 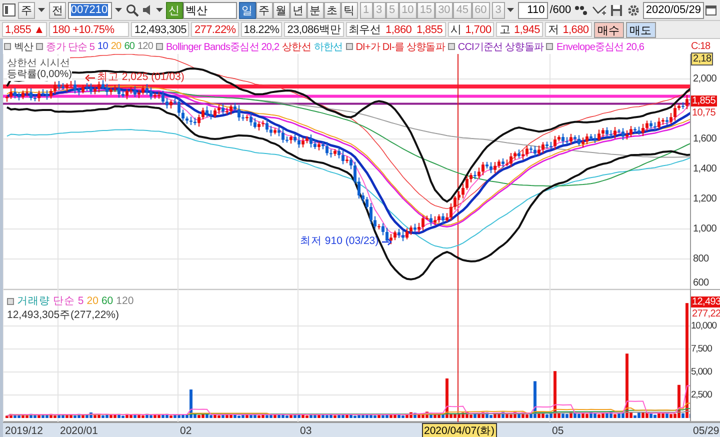 What do you see at coordinates (600, 47) in the screenshot?
I see `legend-label: Envelope중심선 20,6` at bounding box center [600, 47].